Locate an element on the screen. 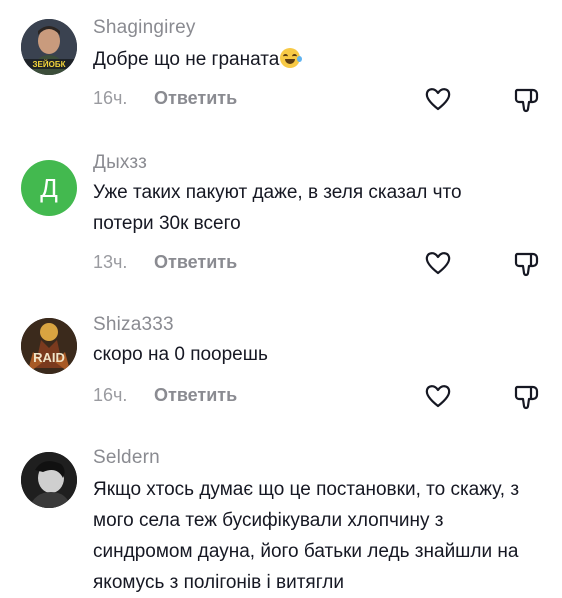  username: Дыхзз is located at coordinates (120, 163).